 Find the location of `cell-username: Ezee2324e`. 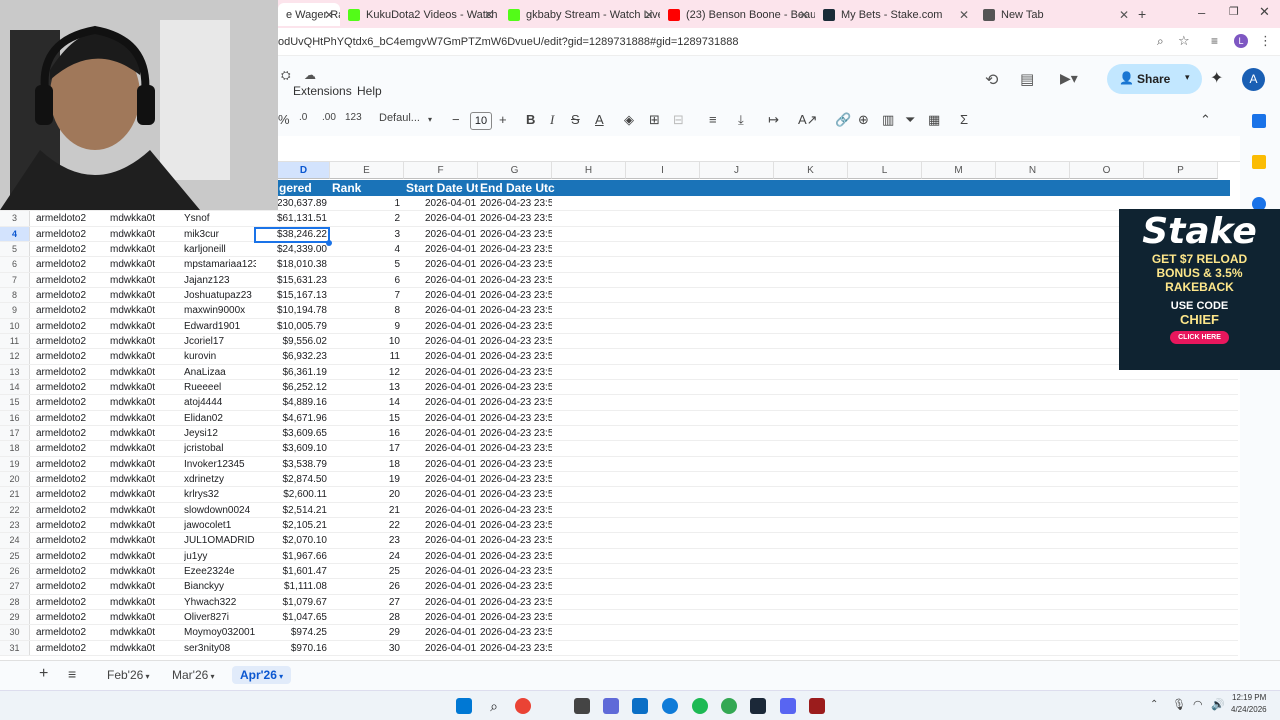

cell-username: Ezee2324e is located at coordinates (220, 571).